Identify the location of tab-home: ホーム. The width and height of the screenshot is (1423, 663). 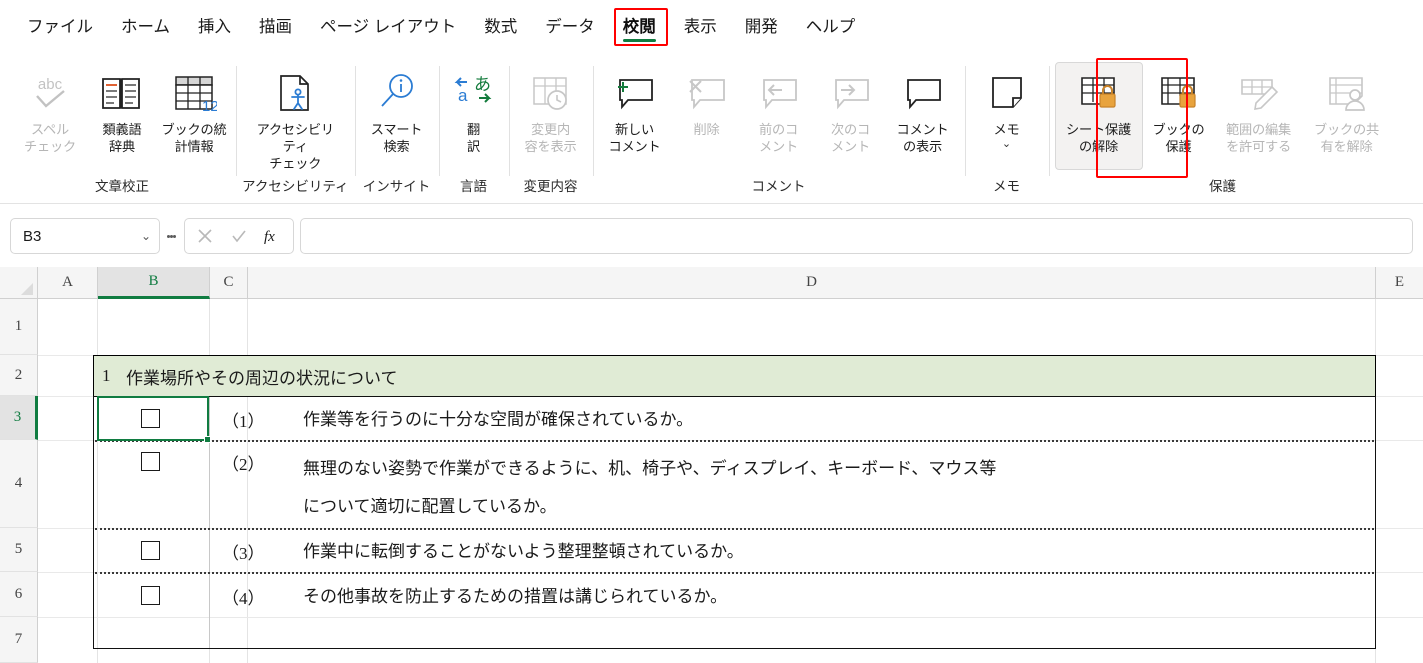
(145, 27).